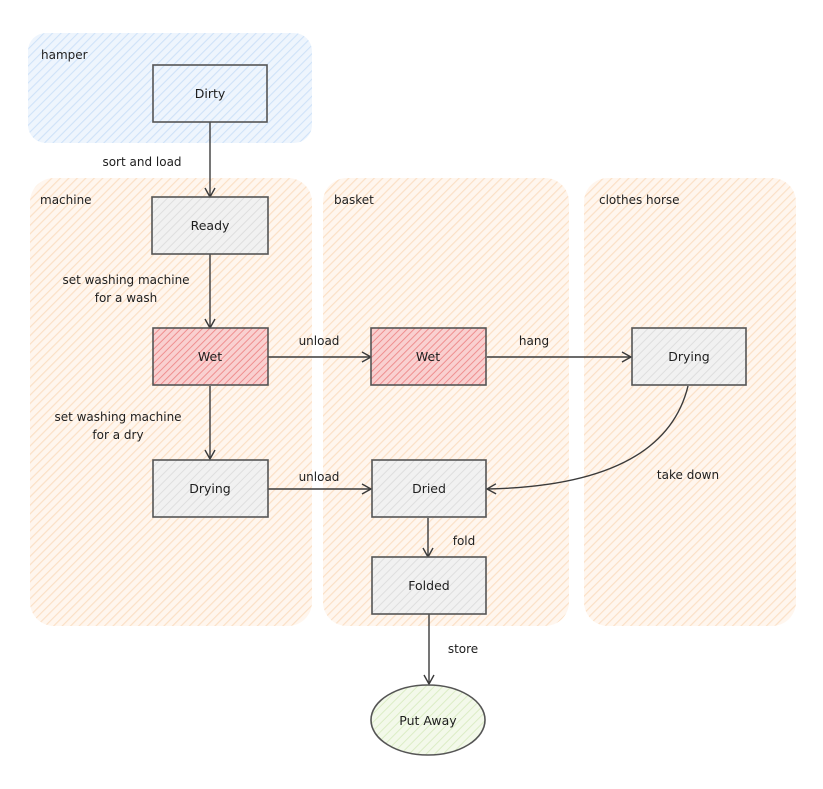  I want to click on node-drying-horse: Drying, so click(689, 356).